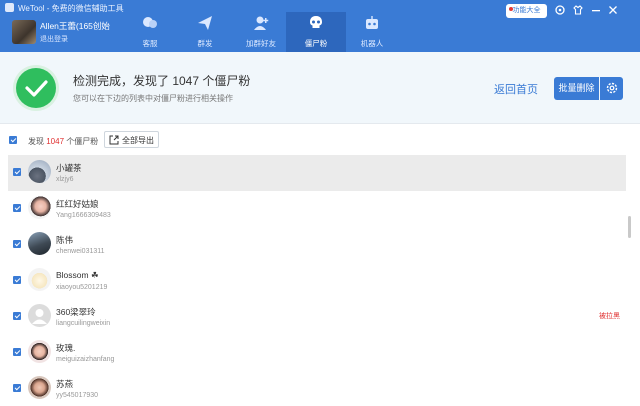 The image size is (640, 406). Describe the element at coordinates (55, 141) in the screenshot. I see `found-count: 1047` at that location.